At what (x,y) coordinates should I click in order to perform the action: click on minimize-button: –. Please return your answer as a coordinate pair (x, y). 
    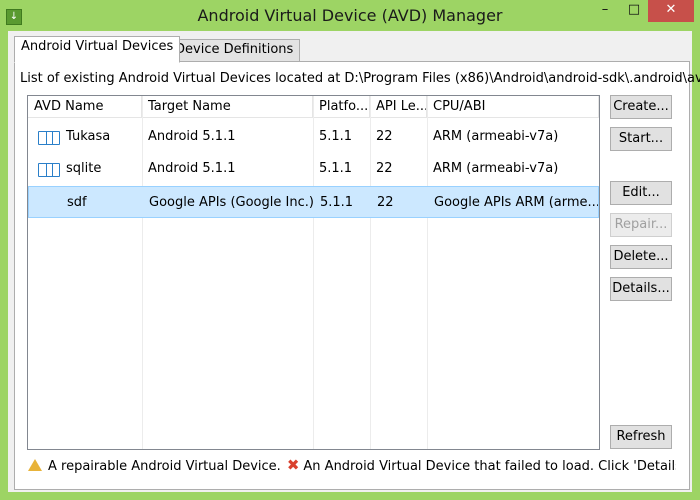
    Looking at the image, I should click on (605, 11).